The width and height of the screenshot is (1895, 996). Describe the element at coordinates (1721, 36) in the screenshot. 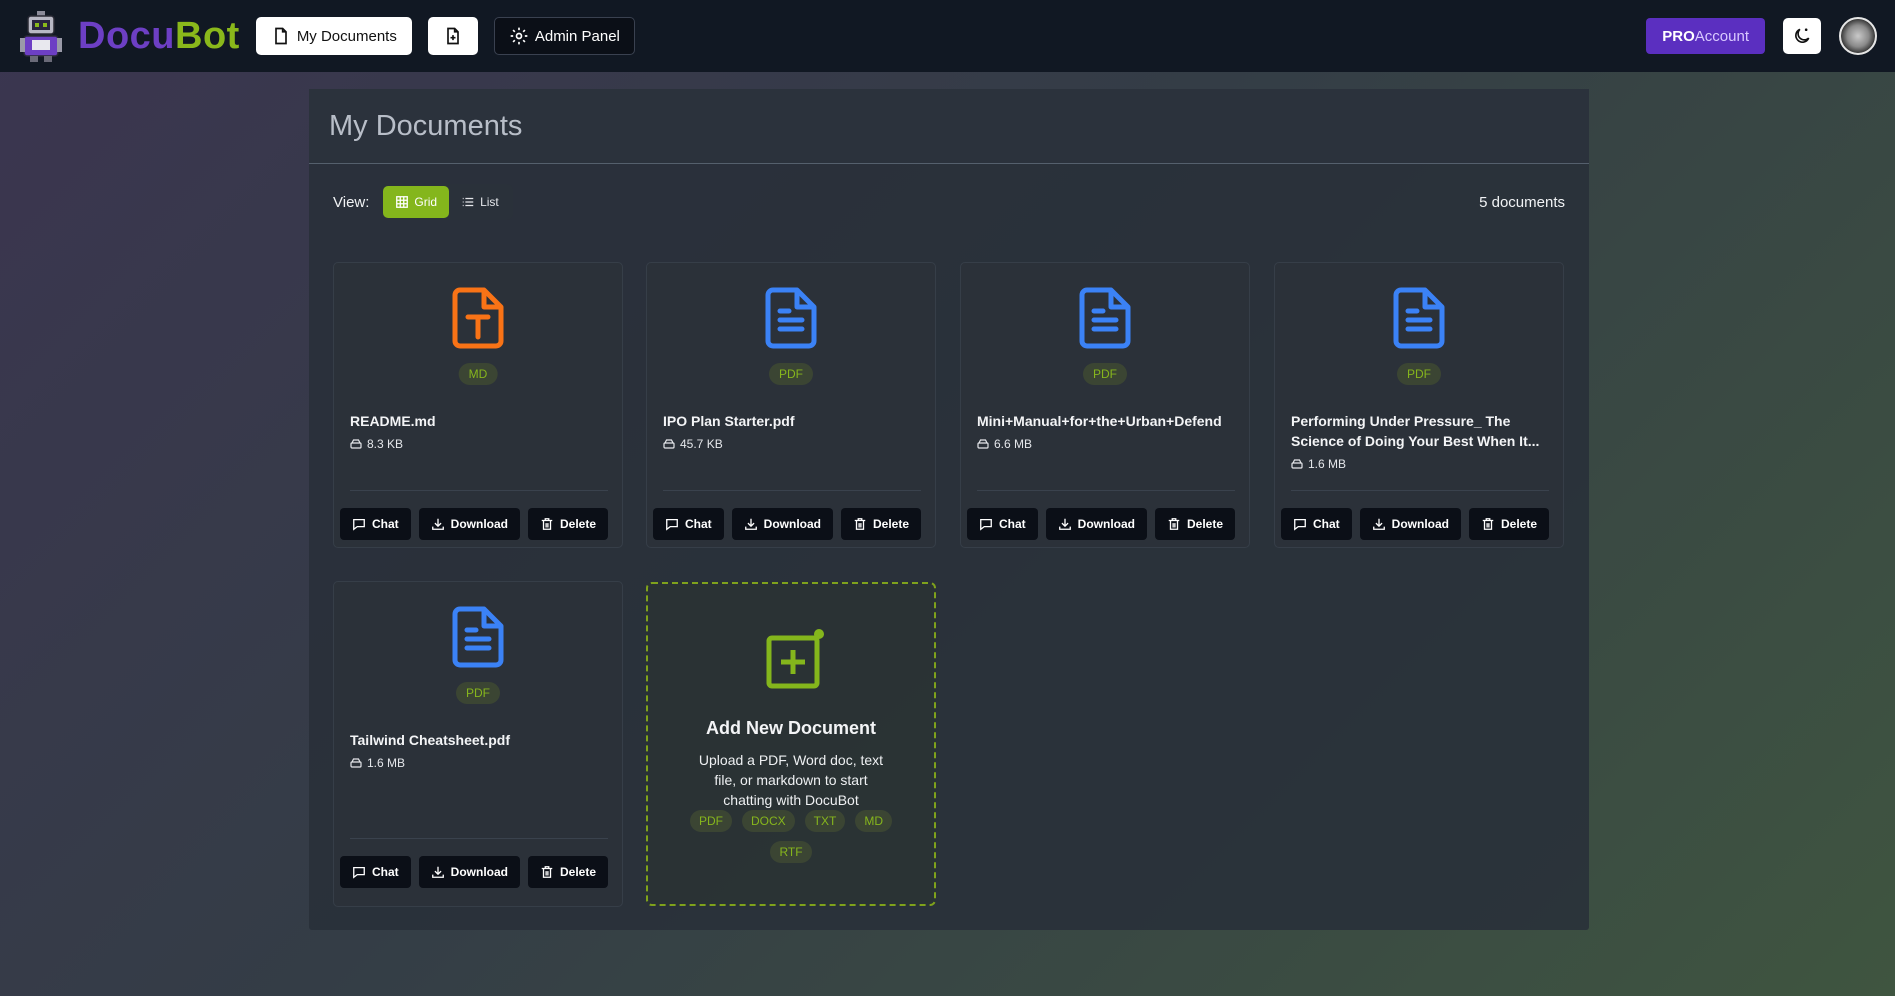

I see `account-label: Account` at that location.